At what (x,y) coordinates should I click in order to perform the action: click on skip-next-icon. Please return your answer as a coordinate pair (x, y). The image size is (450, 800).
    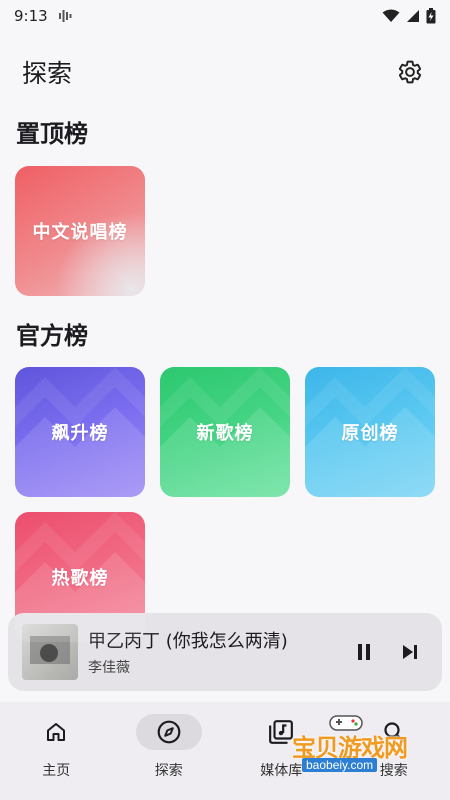
    Looking at the image, I should click on (410, 652).